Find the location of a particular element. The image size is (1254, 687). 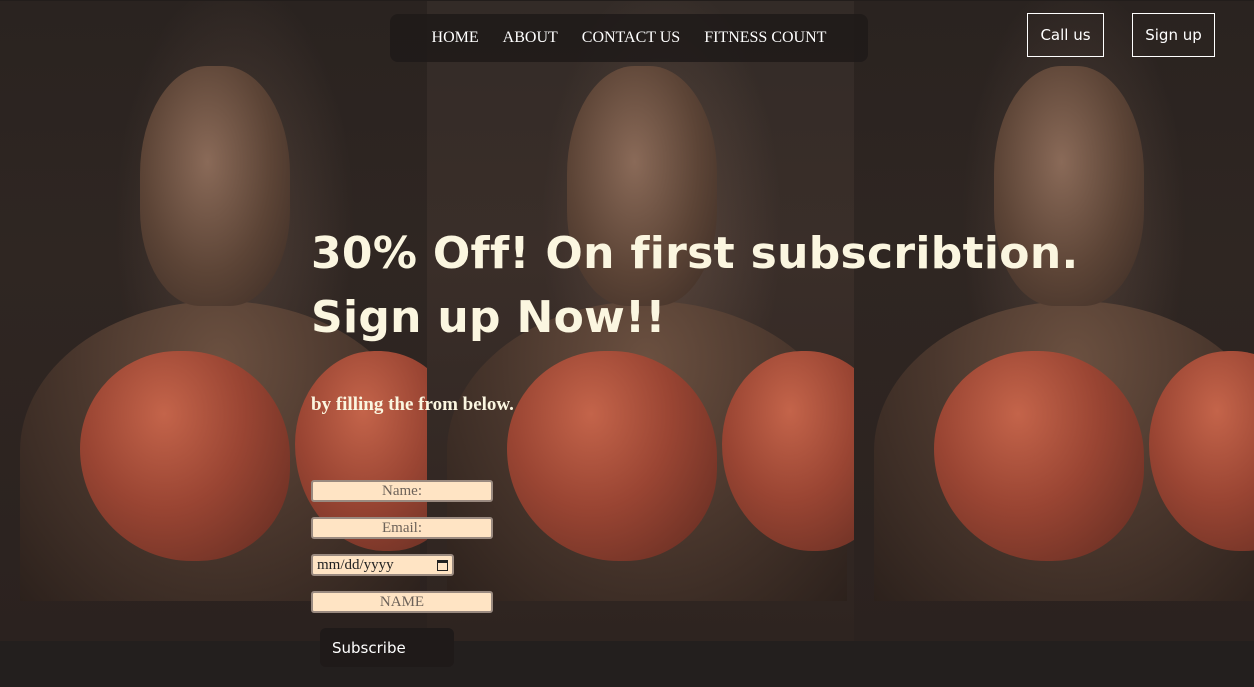

name-caps-input is located at coordinates (402, 602).